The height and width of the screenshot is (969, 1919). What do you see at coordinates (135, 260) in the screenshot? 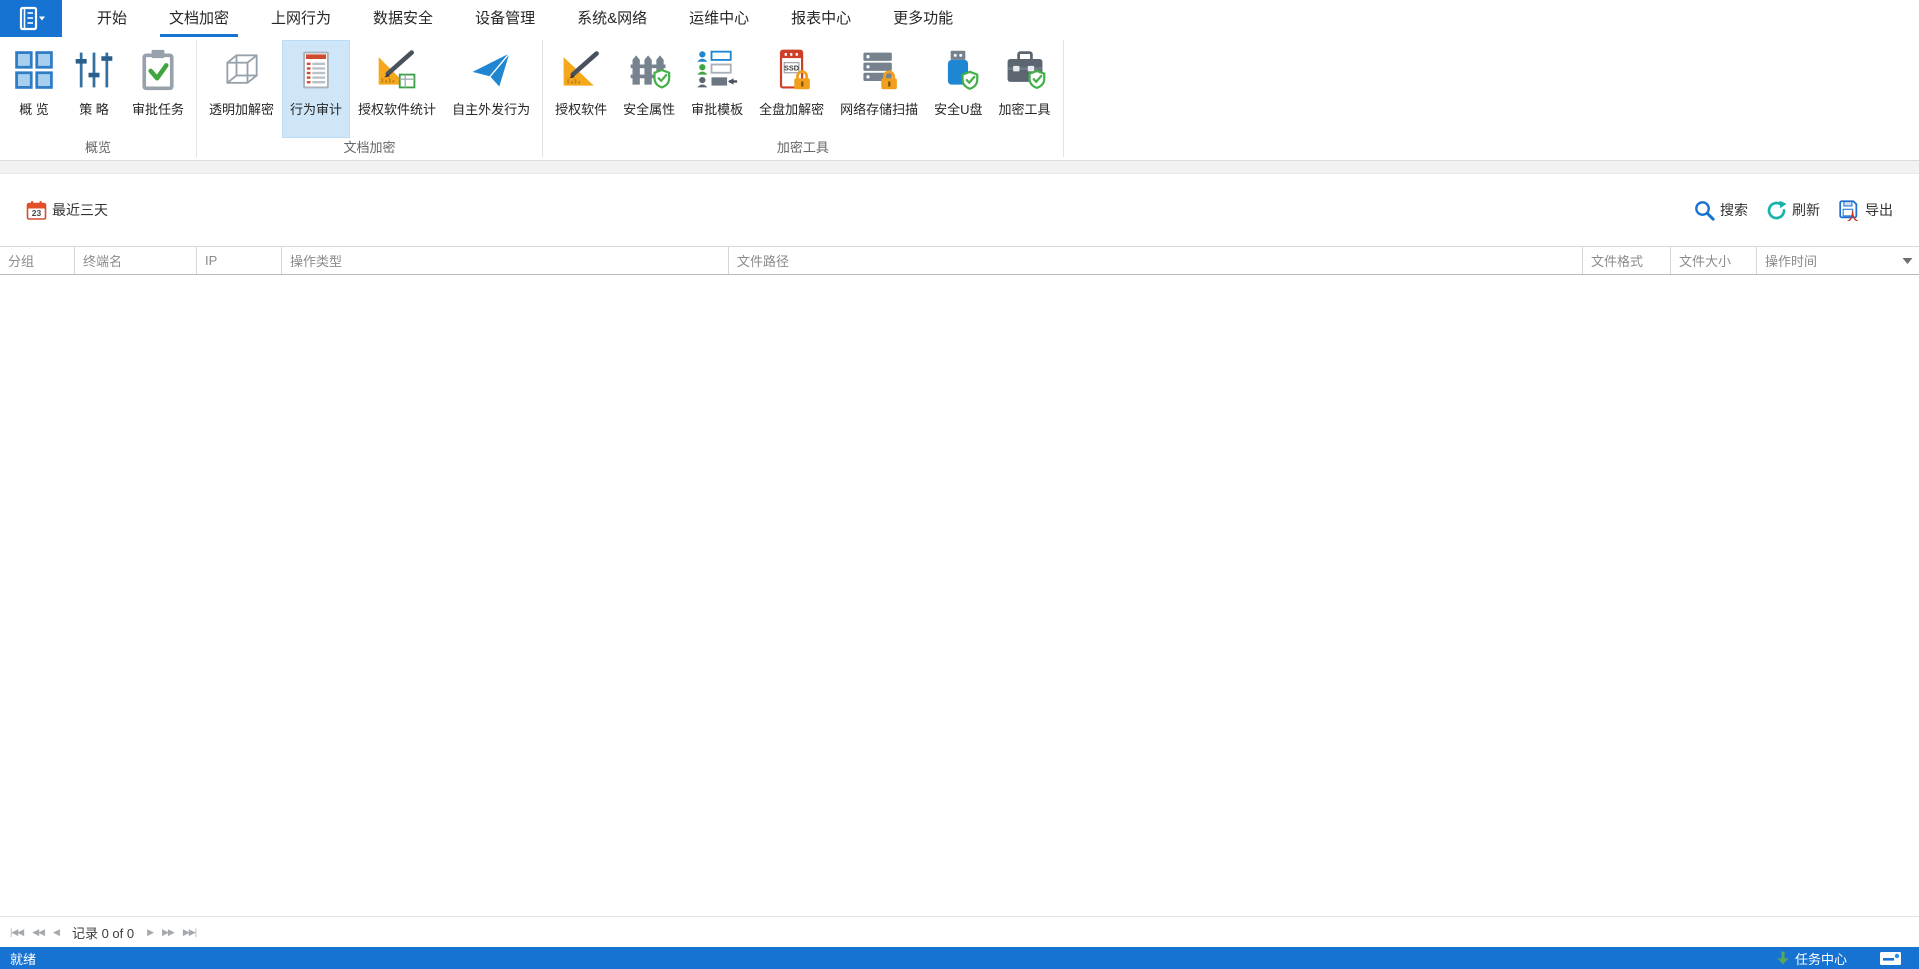
I see `column-header-terminal: 终端名` at bounding box center [135, 260].